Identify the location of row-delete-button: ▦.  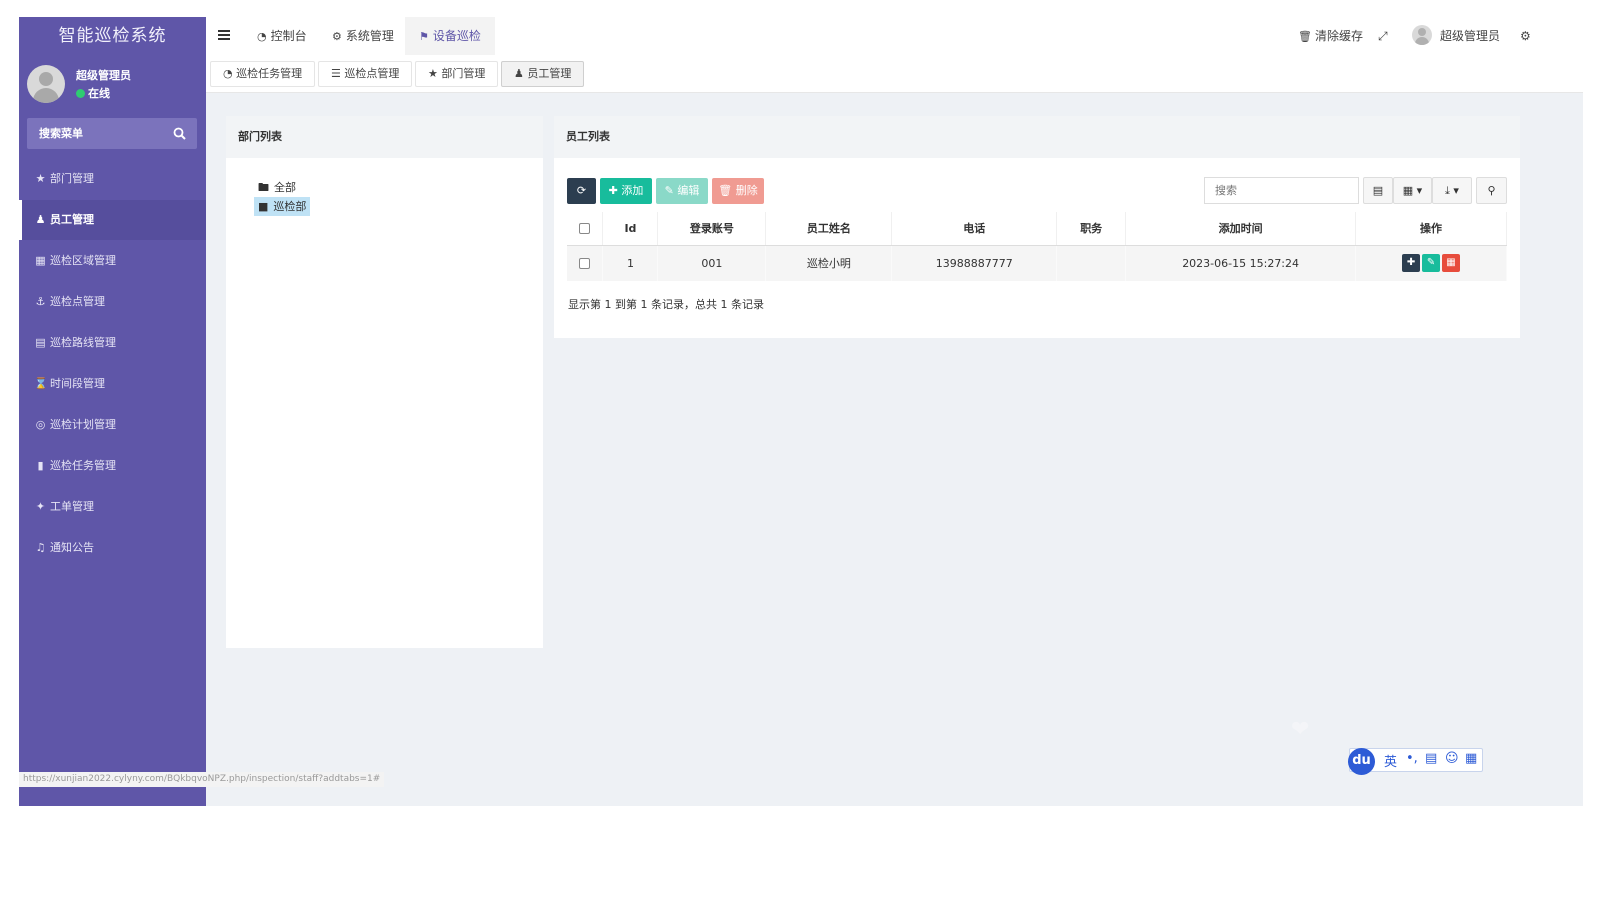
(1451, 263).